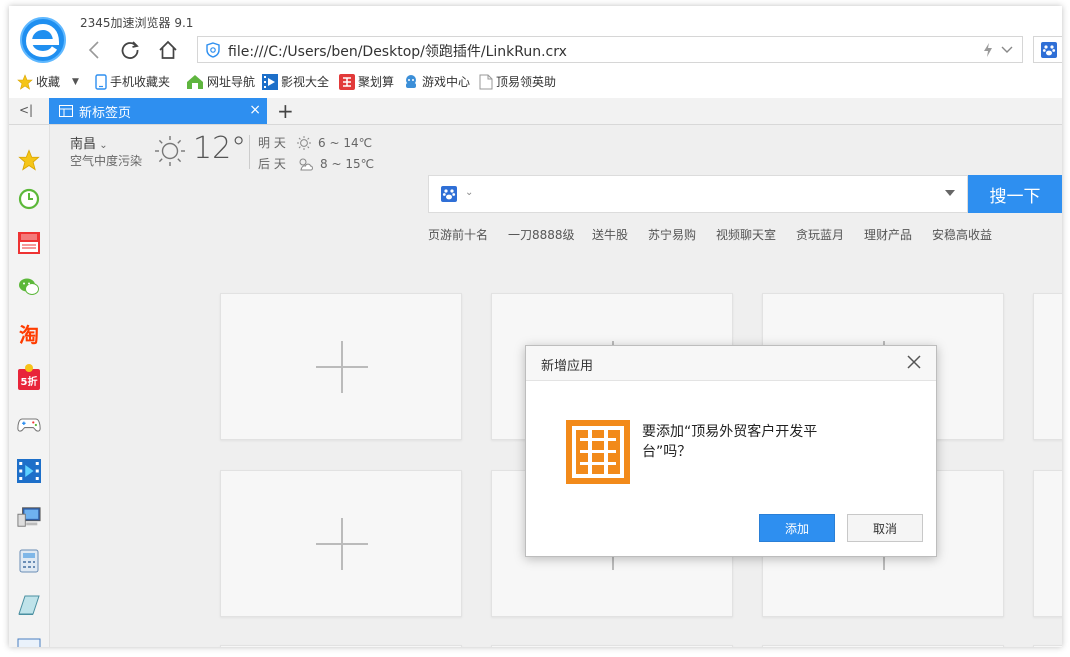 This screenshot has height=657, width=1070. I want to click on dialog-title: 新增应用, so click(567, 366).